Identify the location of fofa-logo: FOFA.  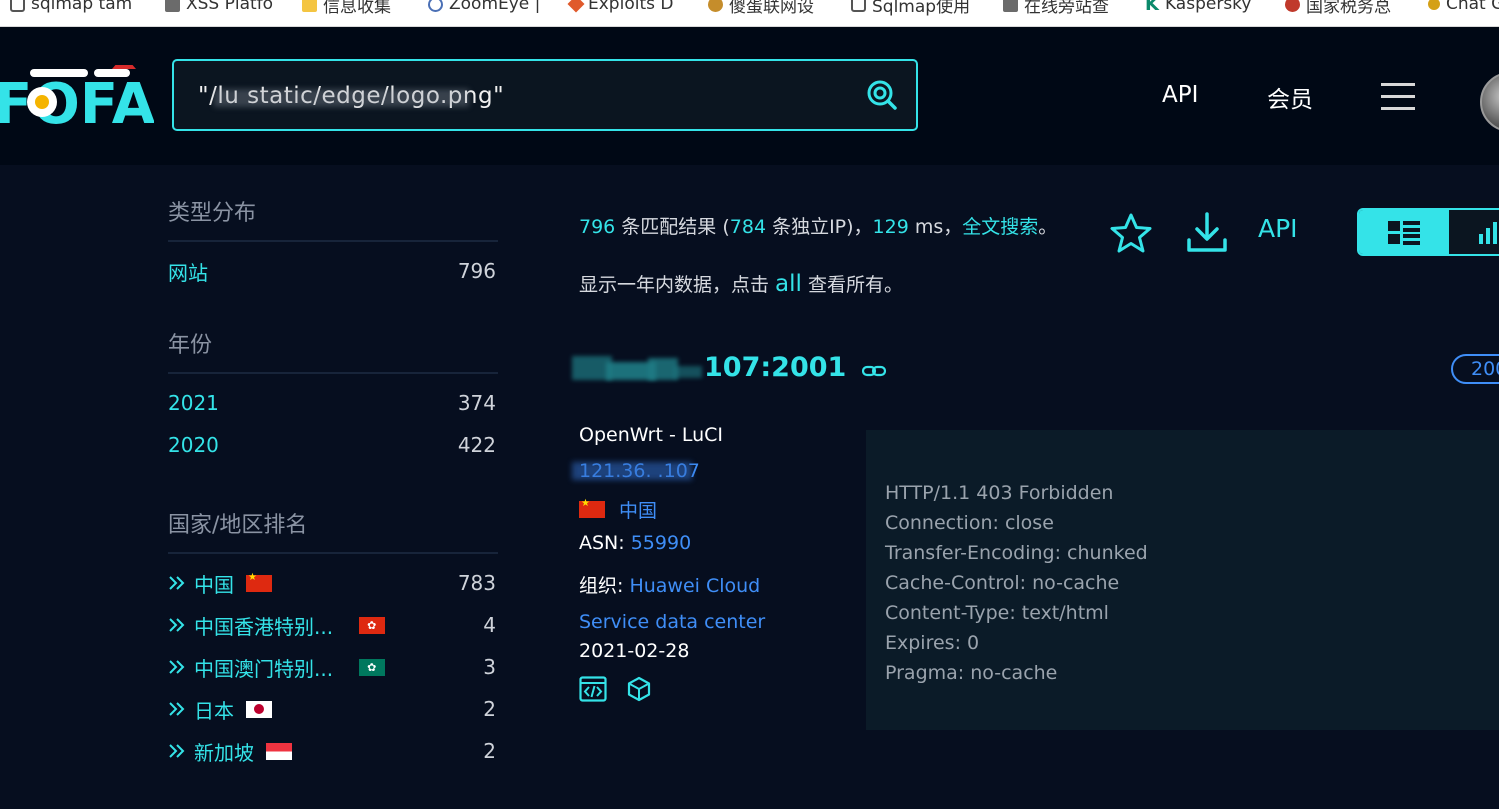
(77, 100).